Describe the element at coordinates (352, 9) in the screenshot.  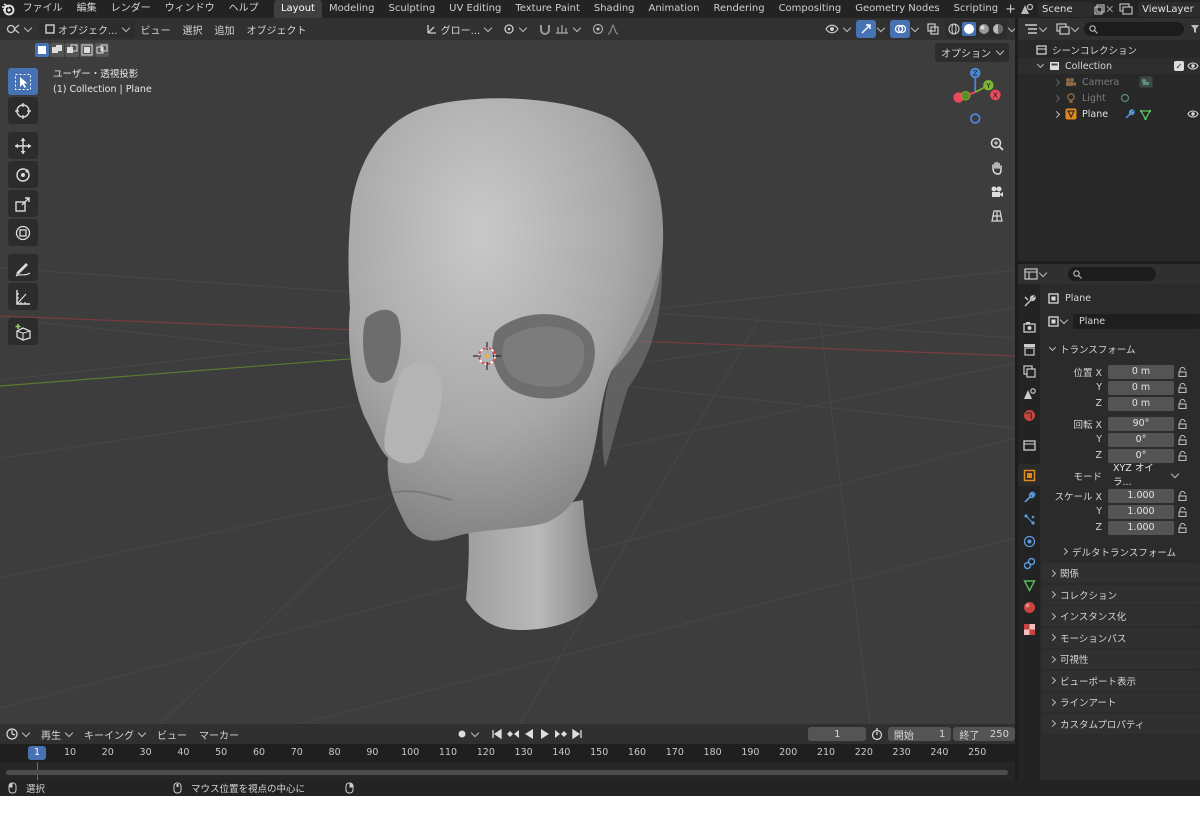
I see `tab-modeling: Modeling` at that location.